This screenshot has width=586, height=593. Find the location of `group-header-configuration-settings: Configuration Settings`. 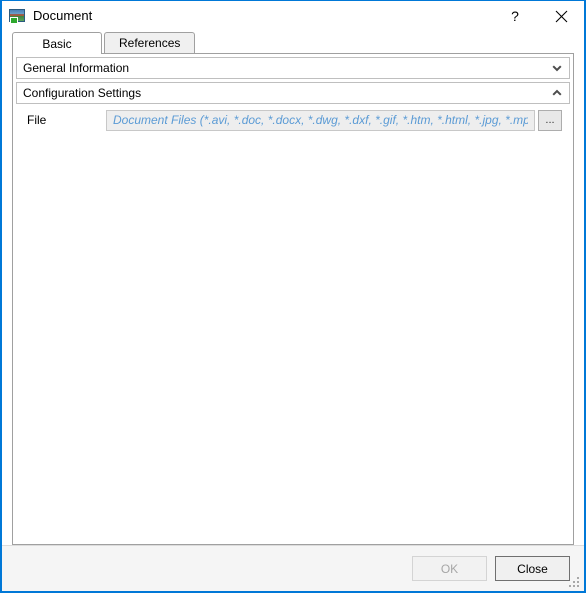

group-header-configuration-settings: Configuration Settings is located at coordinates (293, 93).